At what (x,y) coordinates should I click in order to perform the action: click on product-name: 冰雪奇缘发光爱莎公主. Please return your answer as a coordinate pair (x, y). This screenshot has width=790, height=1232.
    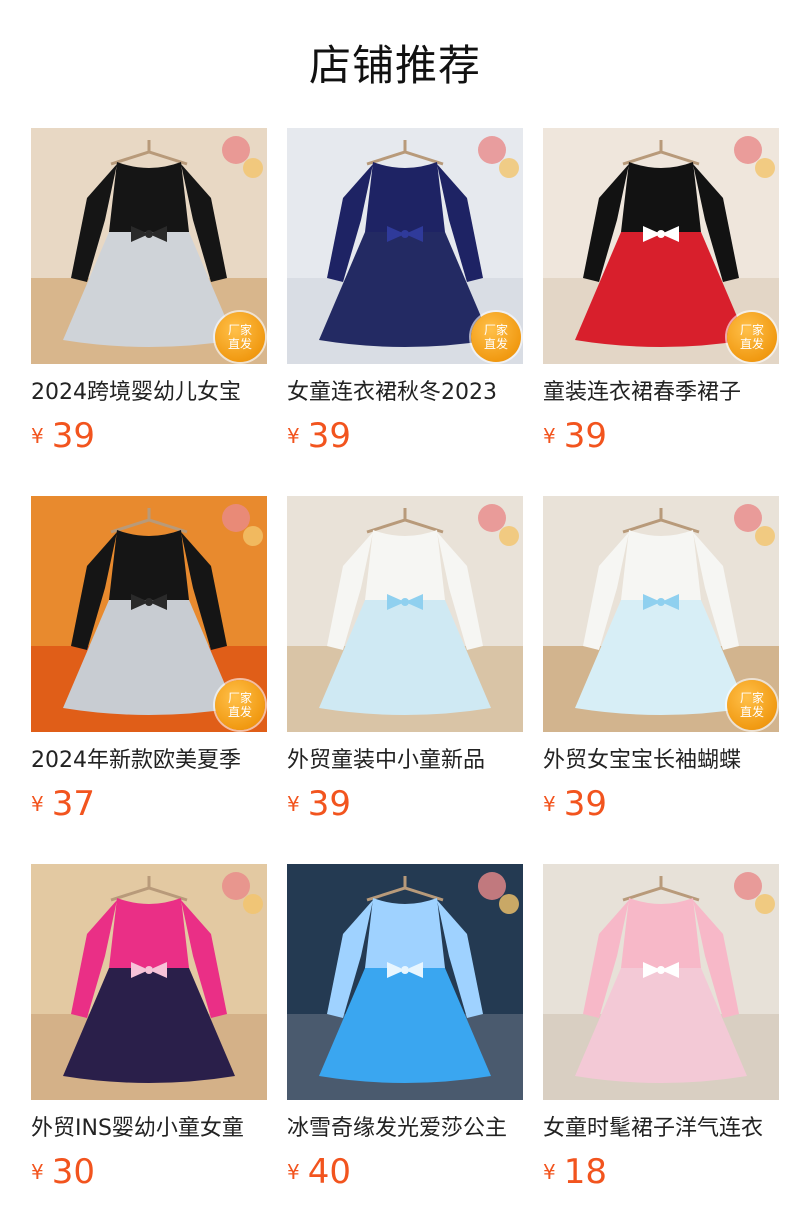
    Looking at the image, I should click on (405, 1129).